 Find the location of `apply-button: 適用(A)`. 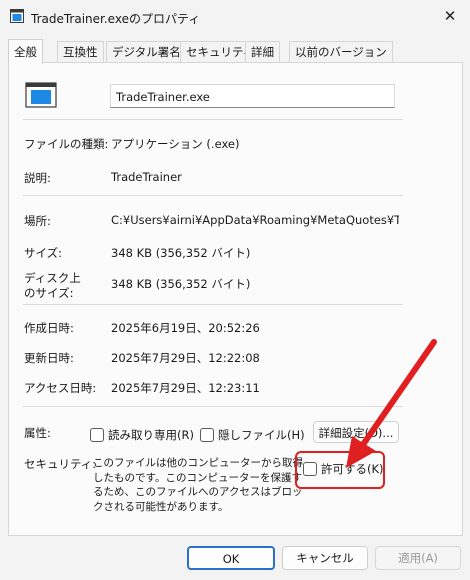

apply-button: 適用(A) is located at coordinates (418, 558).